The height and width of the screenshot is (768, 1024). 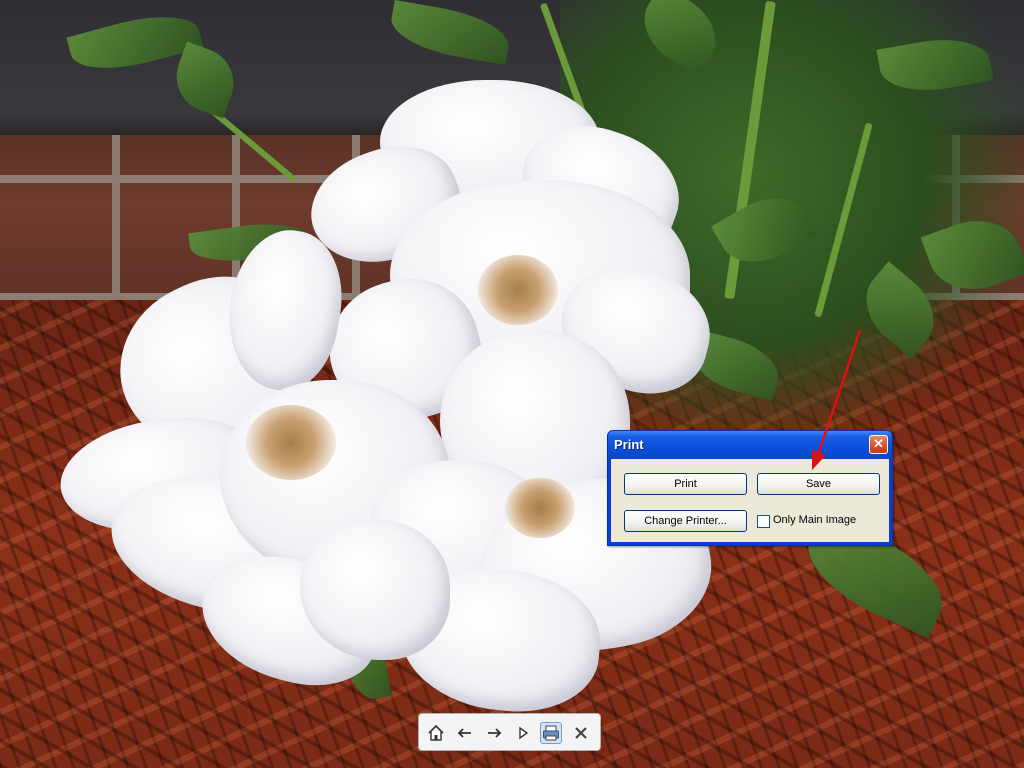 I want to click on close-icon: ✕, so click(x=878, y=444).